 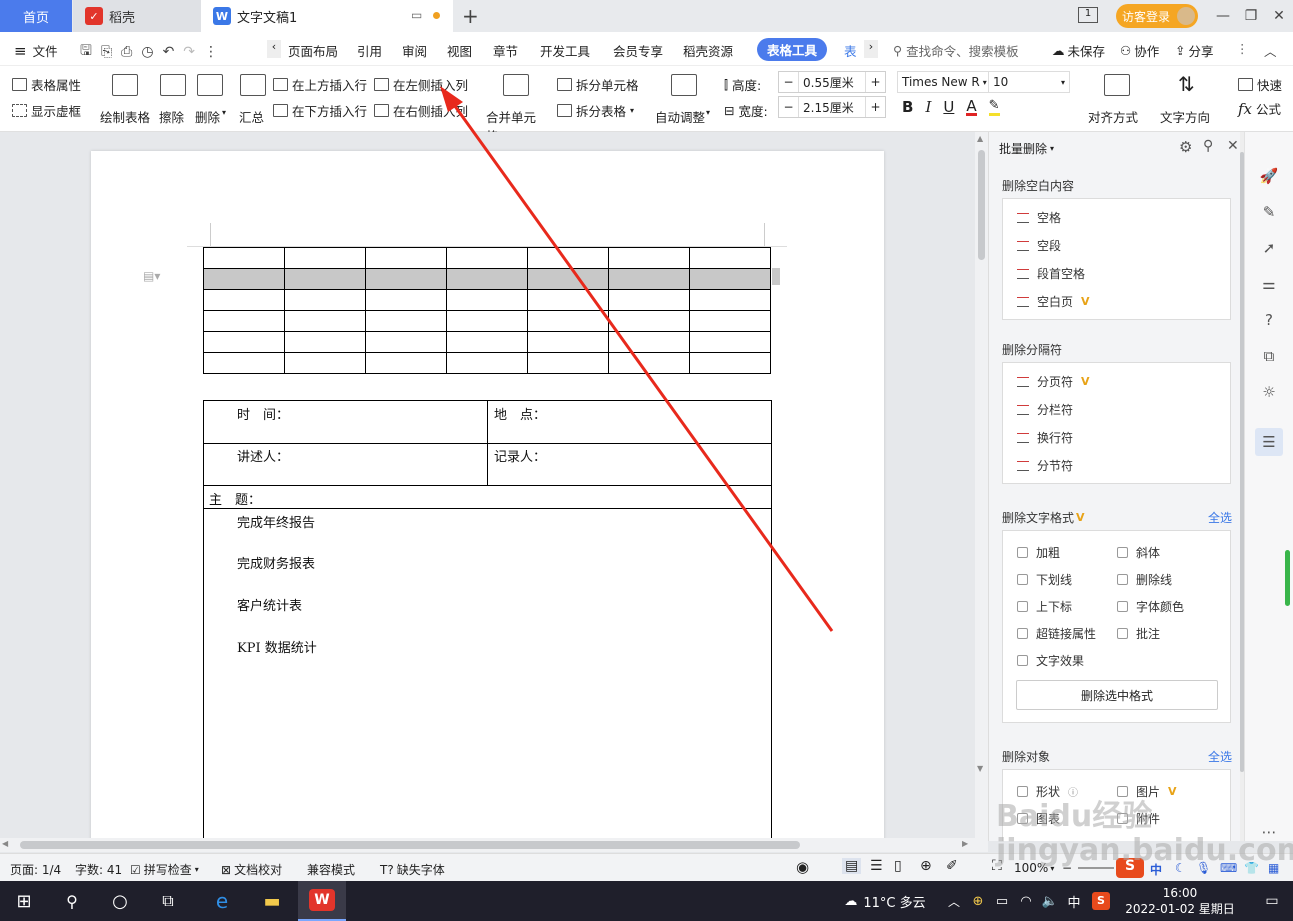 I want to click on missing-font-button: T? 缺失字体, so click(x=412, y=869).